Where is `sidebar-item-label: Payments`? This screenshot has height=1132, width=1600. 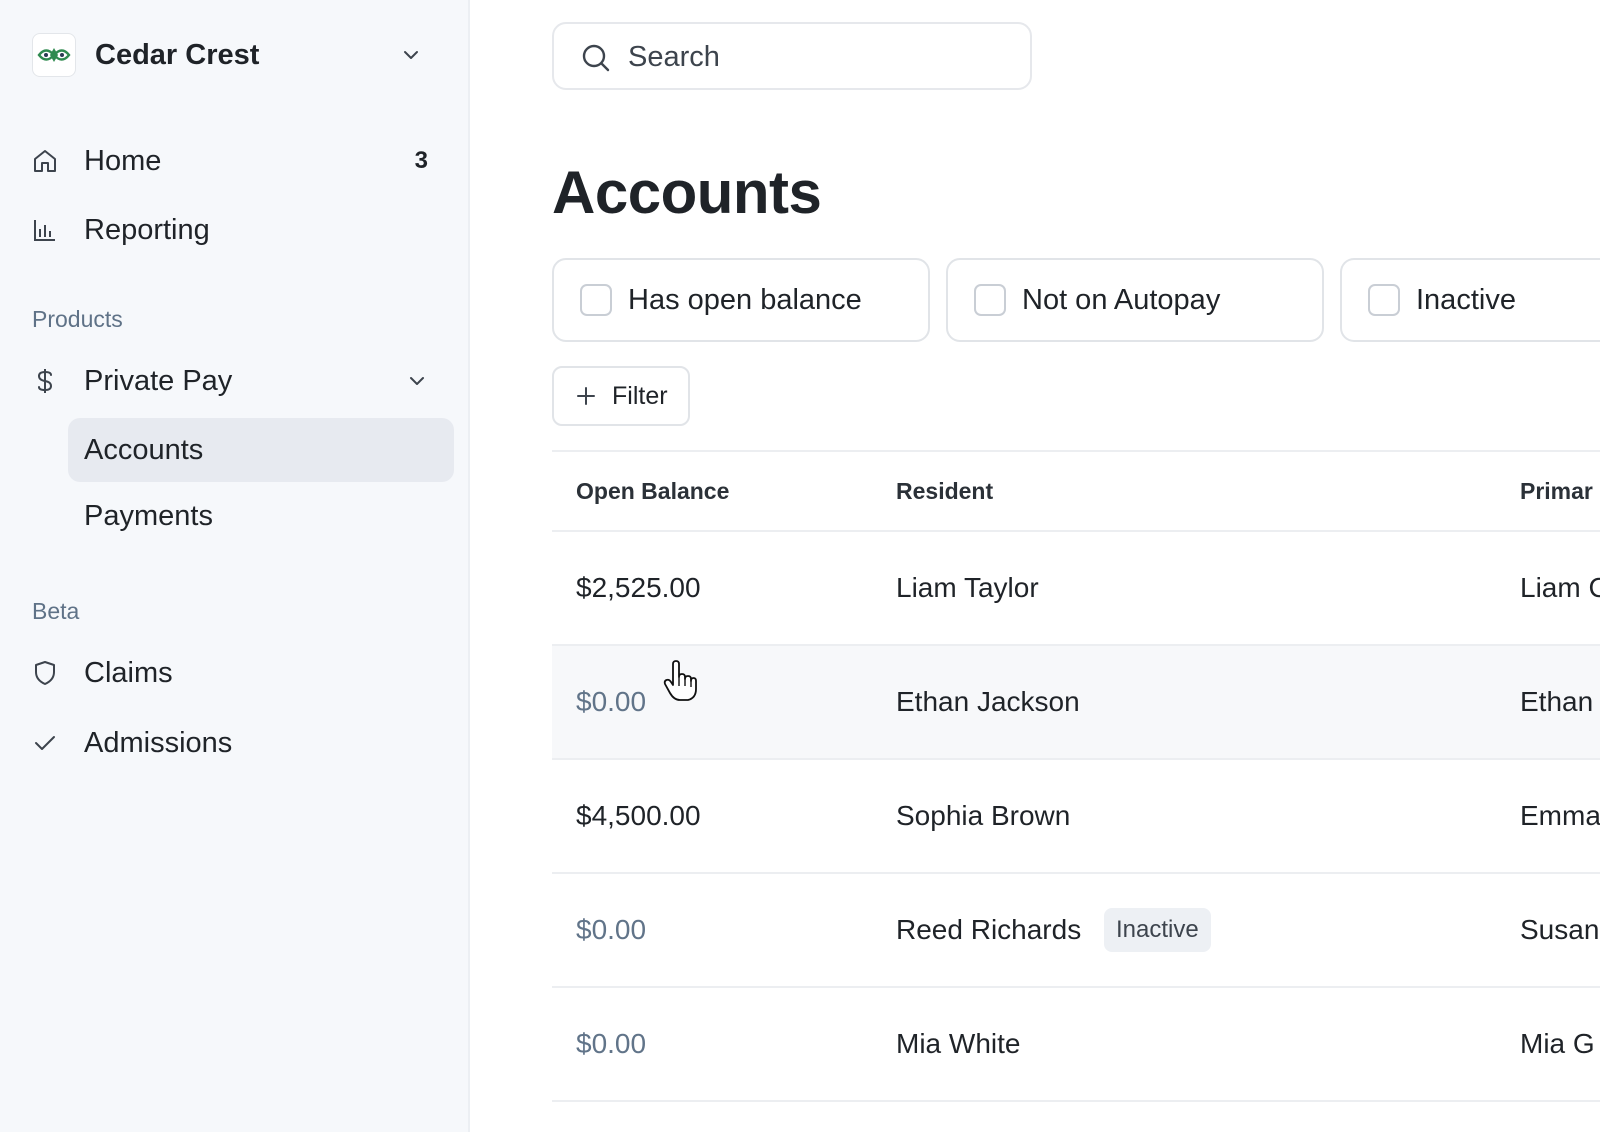
sidebar-item-label: Payments is located at coordinates (148, 515).